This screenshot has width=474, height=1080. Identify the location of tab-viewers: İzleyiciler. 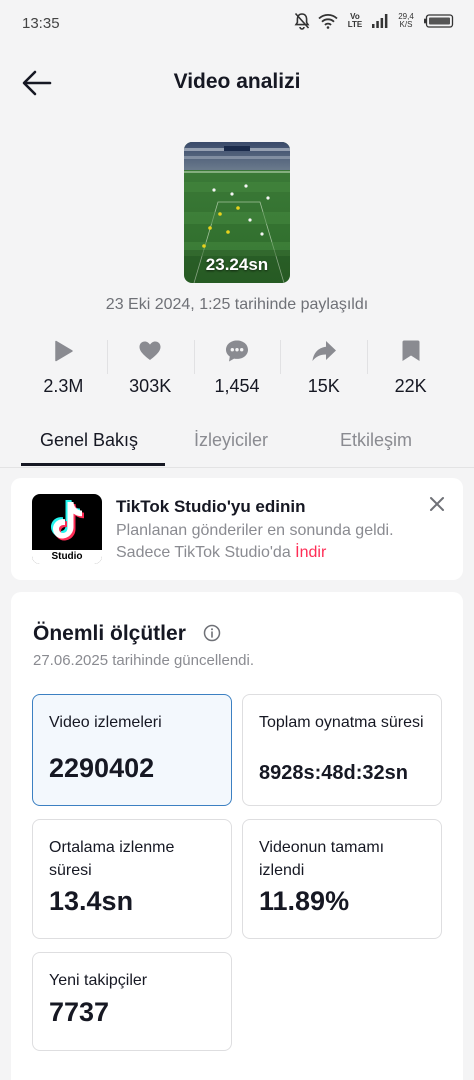
(231, 440).